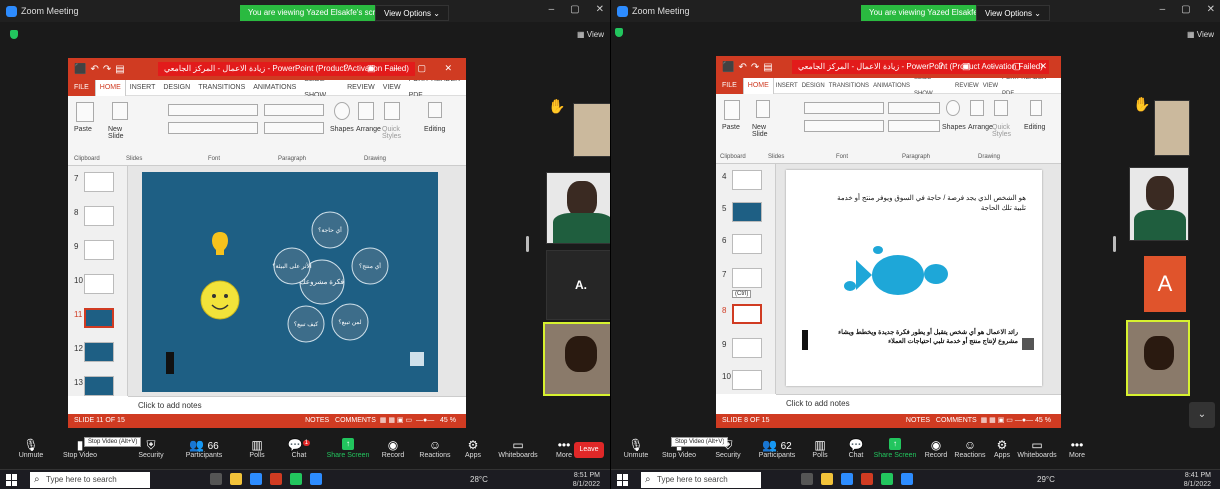 The image size is (1220, 489). Describe the element at coordinates (589, 450) in the screenshot. I see `leave-button: Leave` at that location.